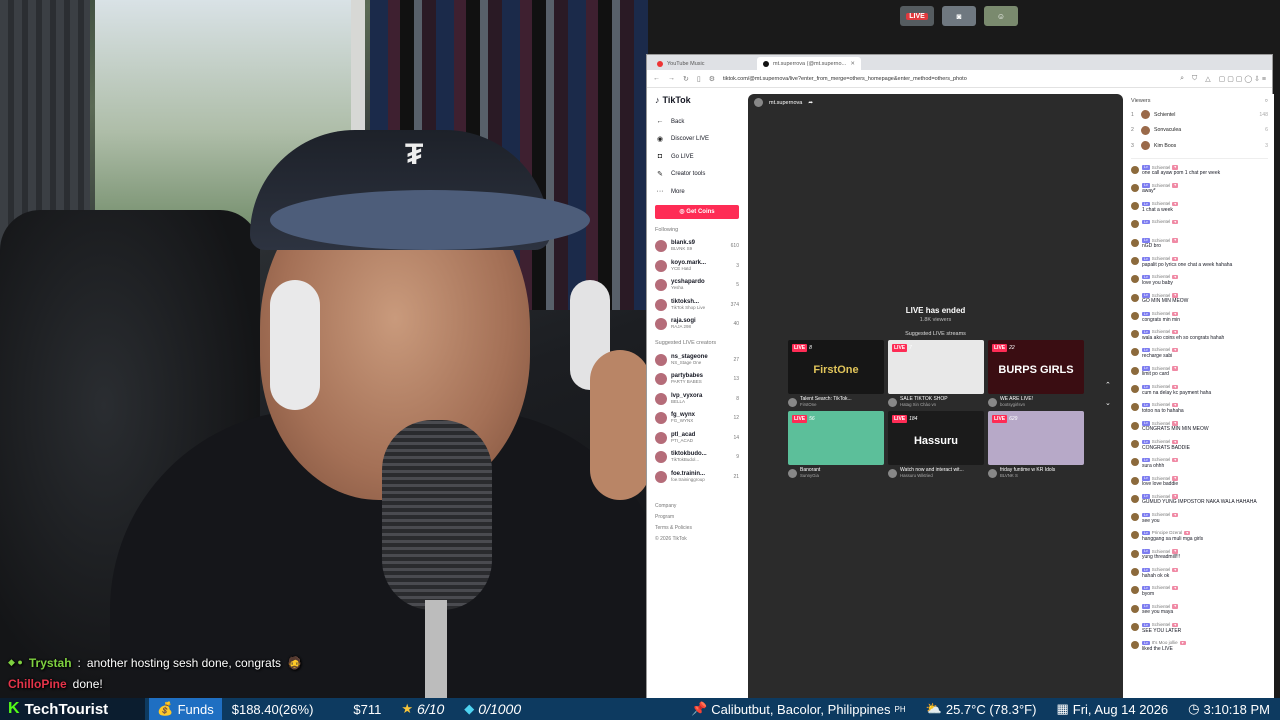 This screenshot has width=1280, height=720. I want to click on chat-message: Lv Schientel ♥ CONGRATS MIN MIN MEOW, so click(1199, 430).